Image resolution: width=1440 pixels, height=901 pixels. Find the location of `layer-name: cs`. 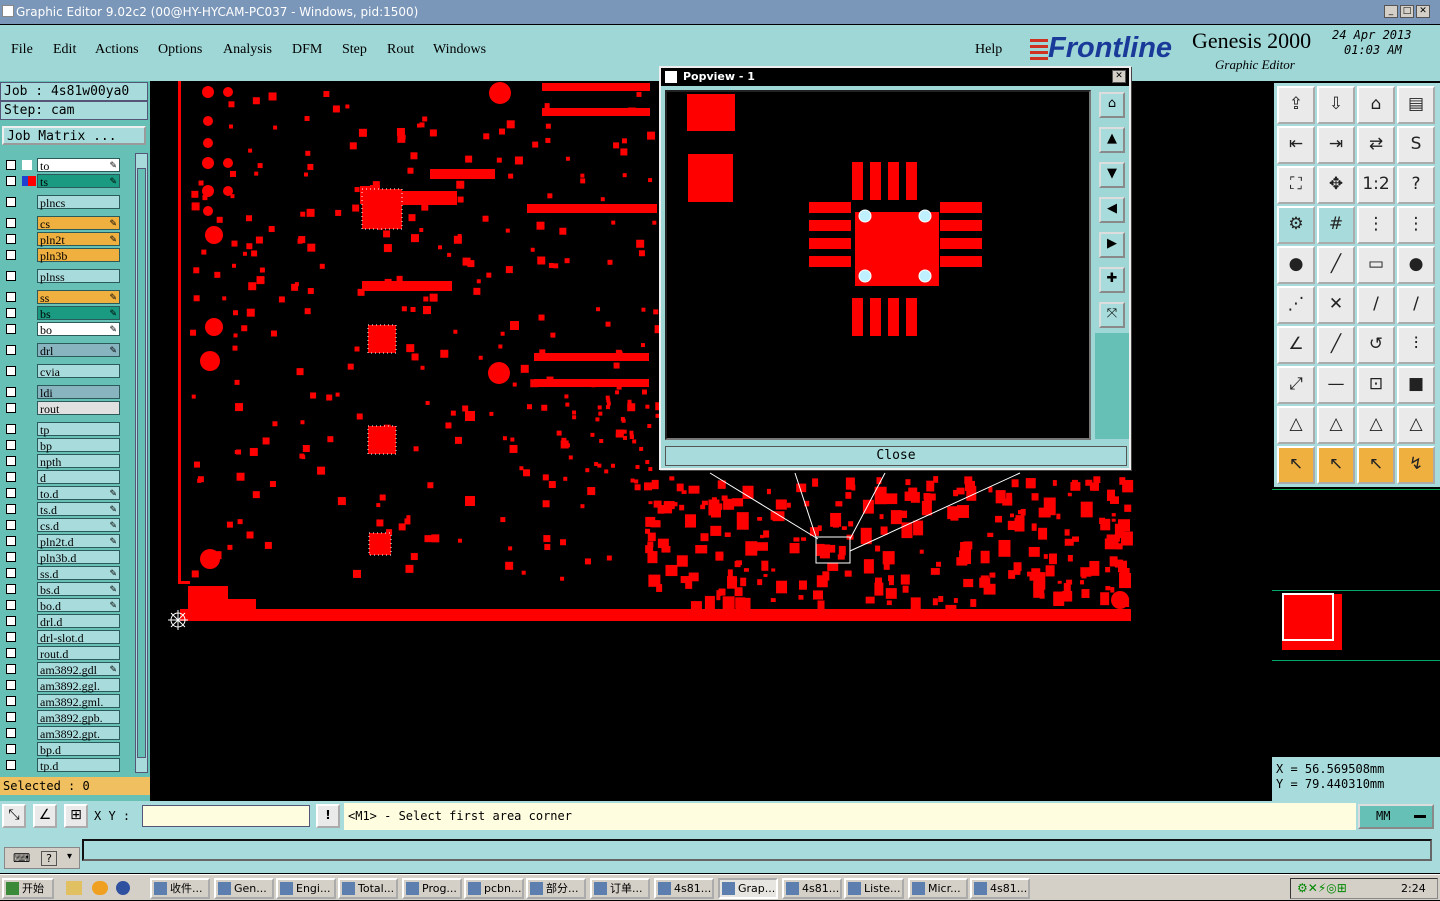

layer-name: cs is located at coordinates (78, 223).